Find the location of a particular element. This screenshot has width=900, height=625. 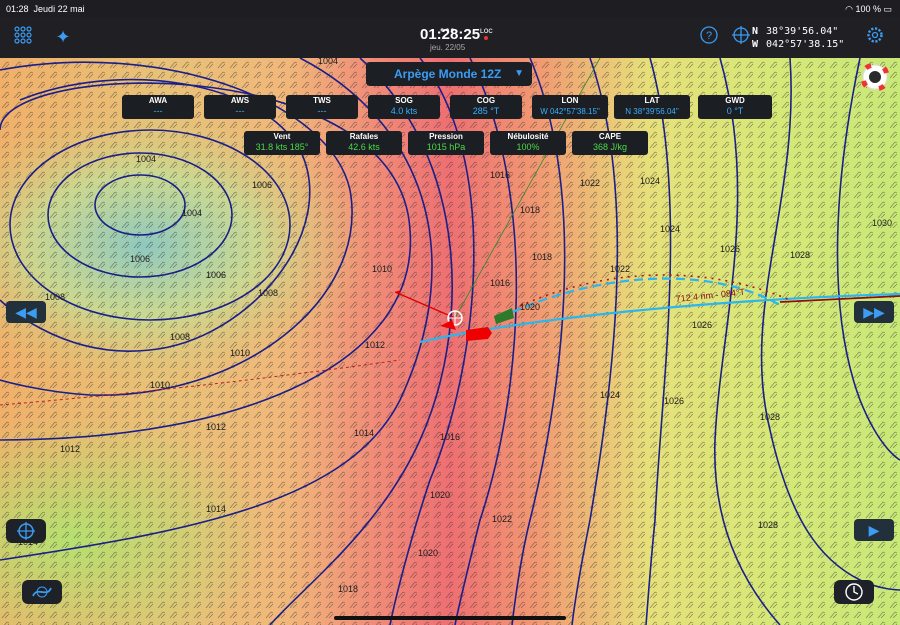

satellite-icon: ✦ is located at coordinates (63, 37).